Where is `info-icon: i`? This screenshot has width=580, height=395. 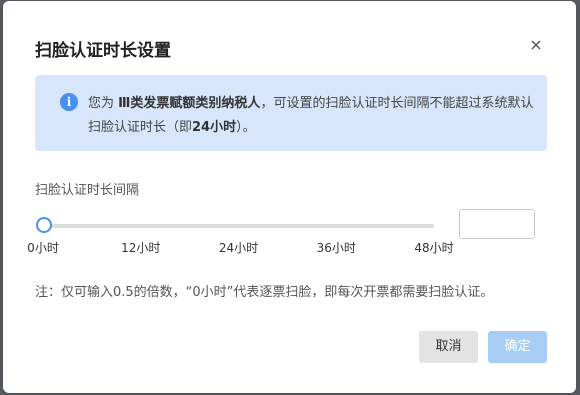
info-icon: i is located at coordinates (69, 102).